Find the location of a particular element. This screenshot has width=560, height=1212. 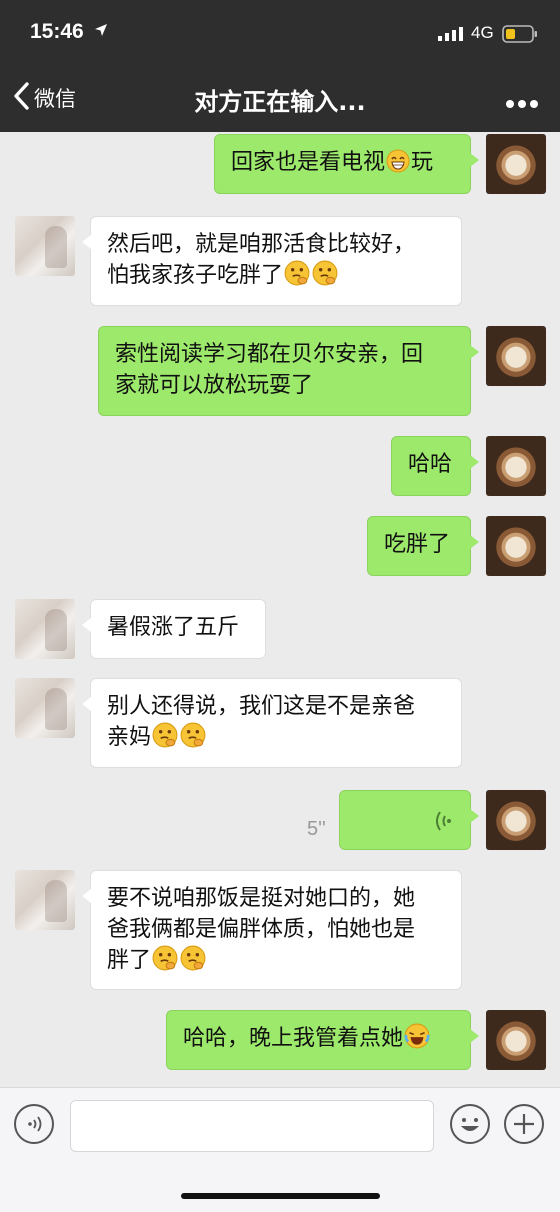

message-text: 要不说咱那饭是挺对她口的，她 is located at coordinates (261, 898).